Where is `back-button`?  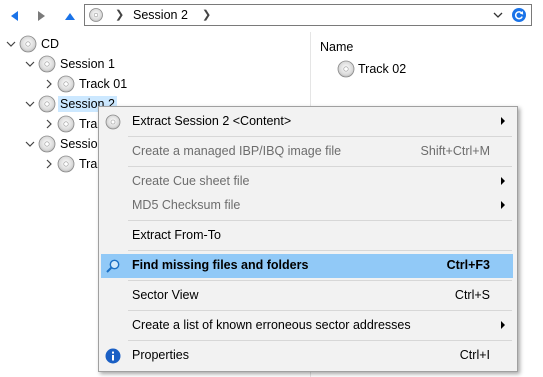
back-button is located at coordinates (14, 16).